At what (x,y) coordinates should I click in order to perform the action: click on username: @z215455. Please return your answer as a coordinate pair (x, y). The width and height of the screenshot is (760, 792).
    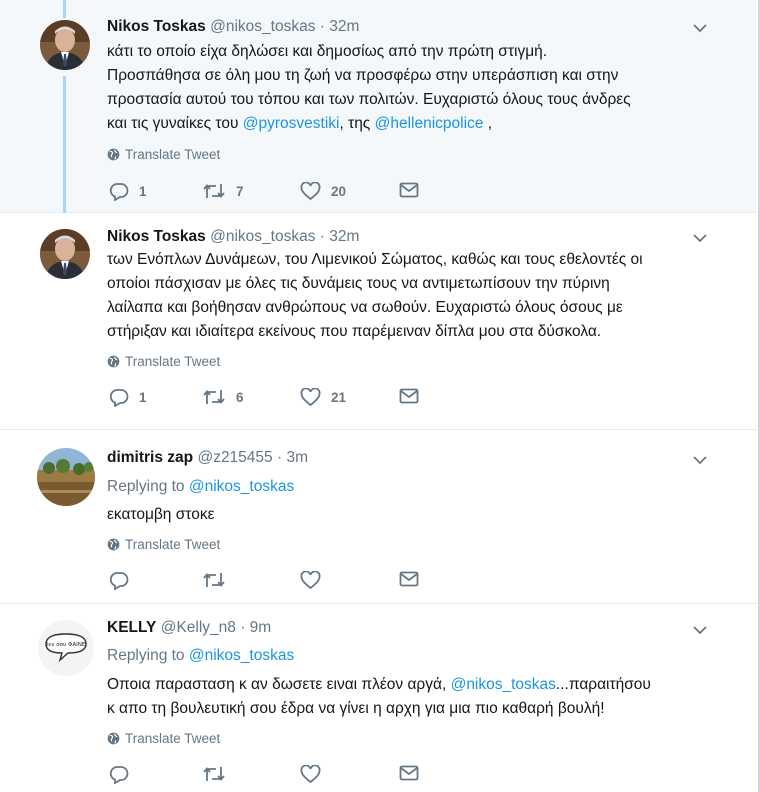
    Looking at the image, I should click on (234, 457).